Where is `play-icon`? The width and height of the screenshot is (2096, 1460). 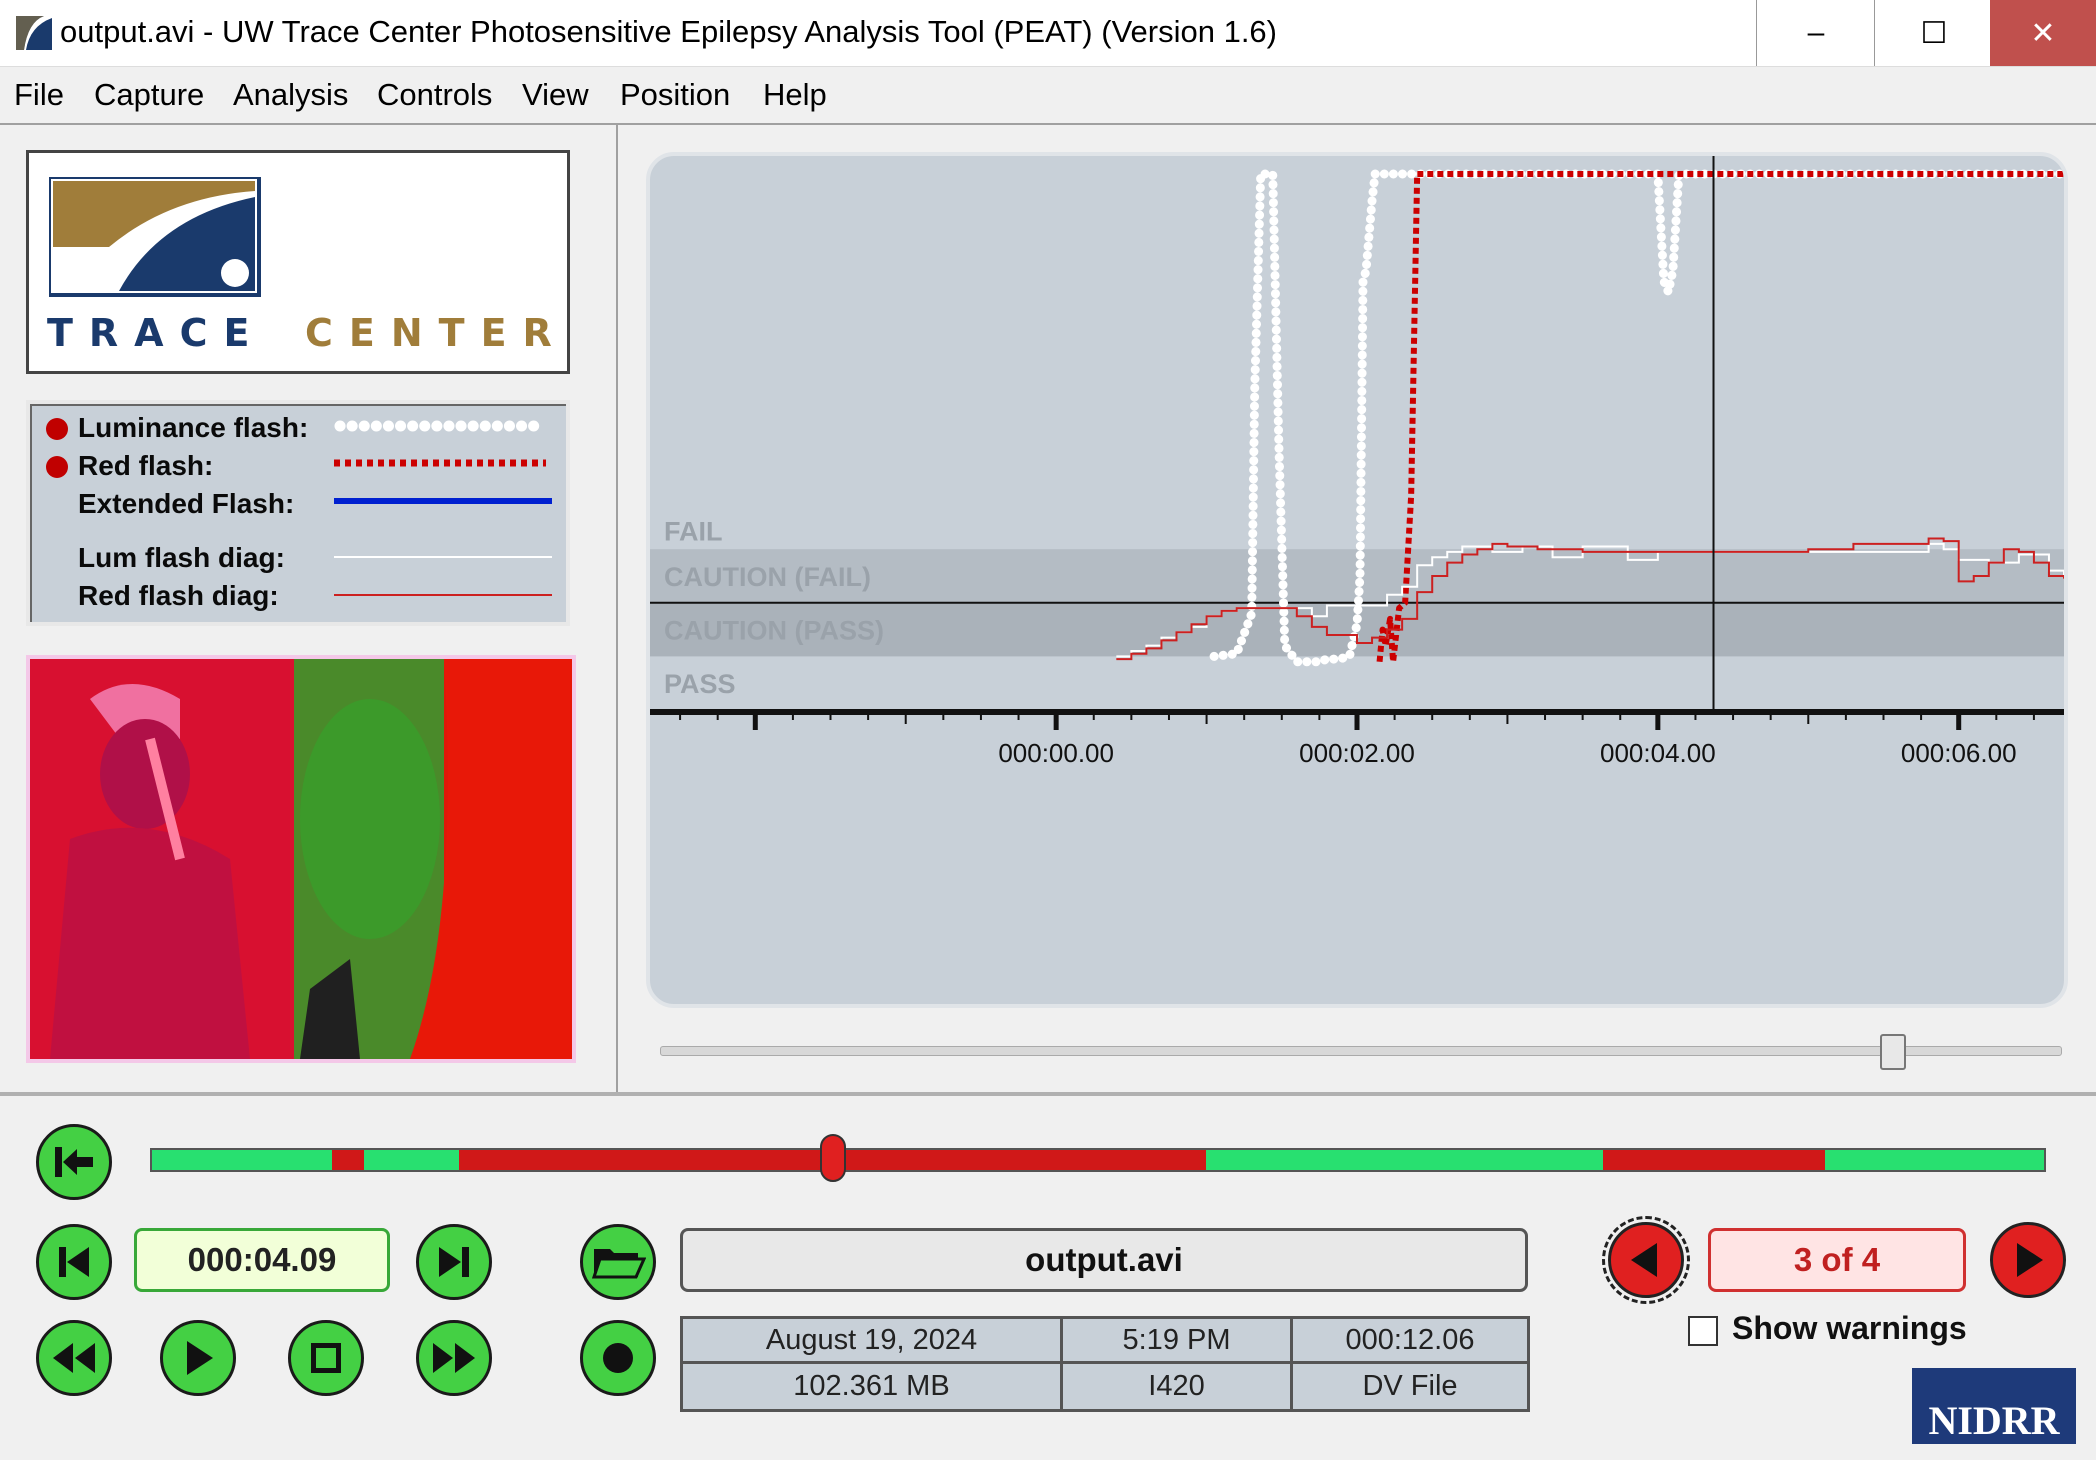
play-icon is located at coordinates (200, 1358).